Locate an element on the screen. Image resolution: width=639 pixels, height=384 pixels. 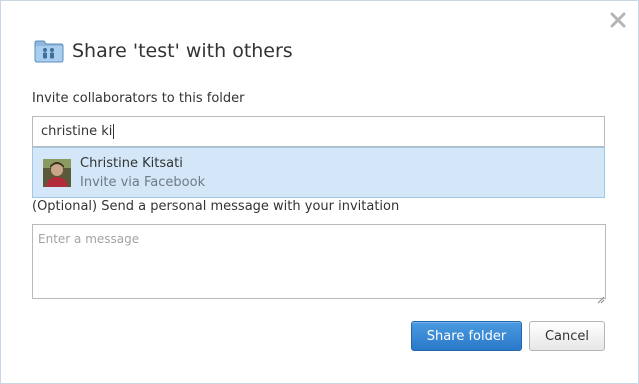
invite-input-value: christine ki is located at coordinates (77, 131).